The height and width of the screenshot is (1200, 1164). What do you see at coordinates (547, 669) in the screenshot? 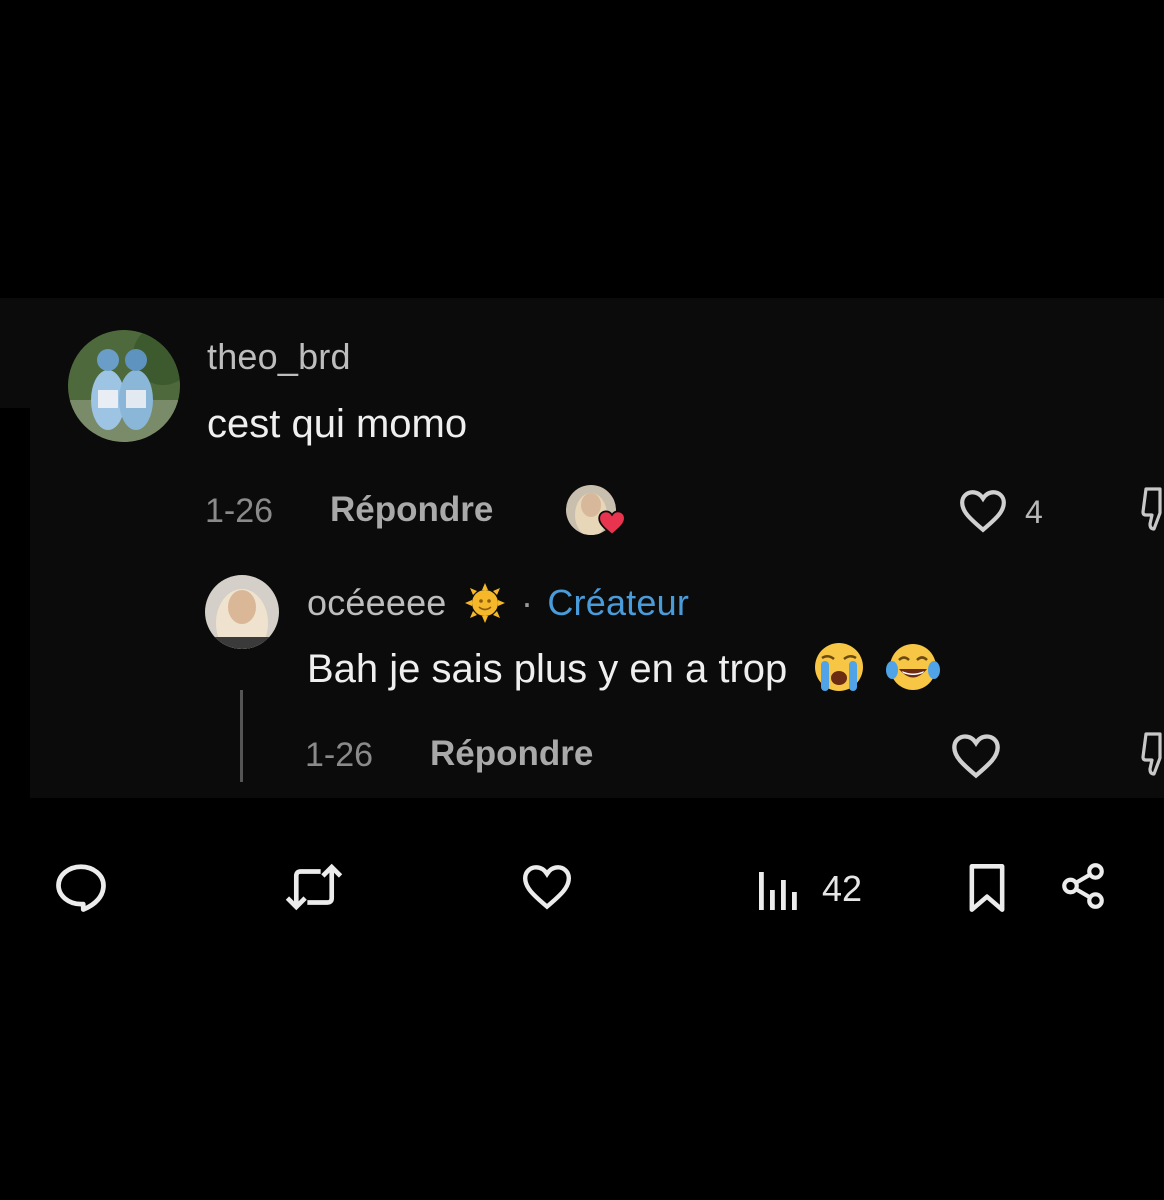
I see `reply-text: Bah je sais plus y en a trop` at bounding box center [547, 669].